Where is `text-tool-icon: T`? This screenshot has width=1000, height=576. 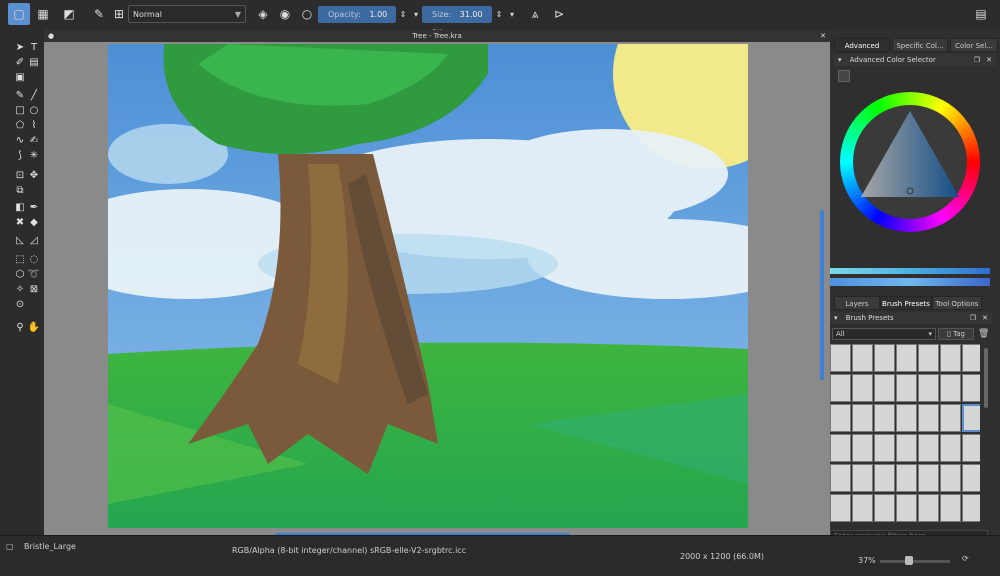
text-tool-icon: T is located at coordinates (34, 48).